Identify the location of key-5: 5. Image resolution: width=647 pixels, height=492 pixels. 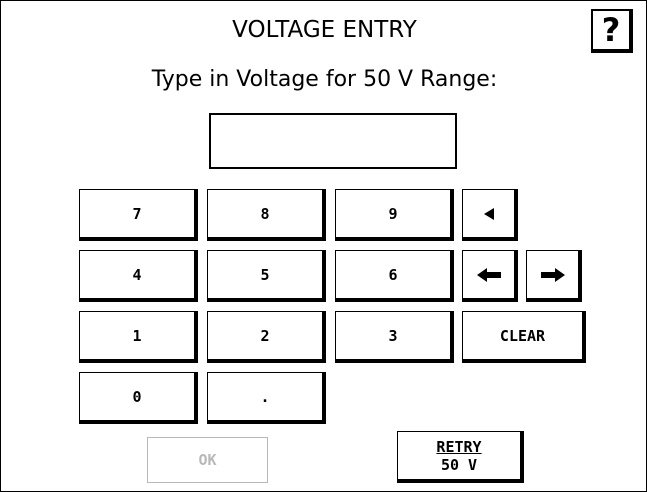
(266, 276).